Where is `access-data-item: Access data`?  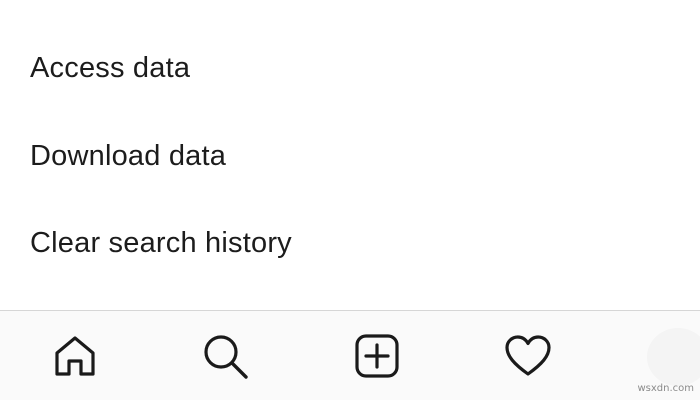
access-data-item: Access data is located at coordinates (110, 68).